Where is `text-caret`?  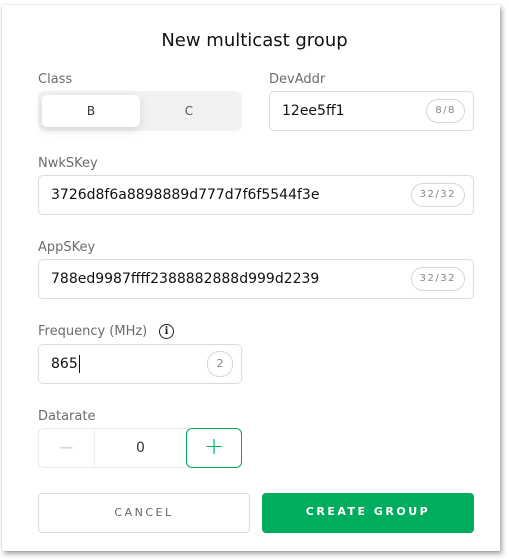 text-caret is located at coordinates (79, 364).